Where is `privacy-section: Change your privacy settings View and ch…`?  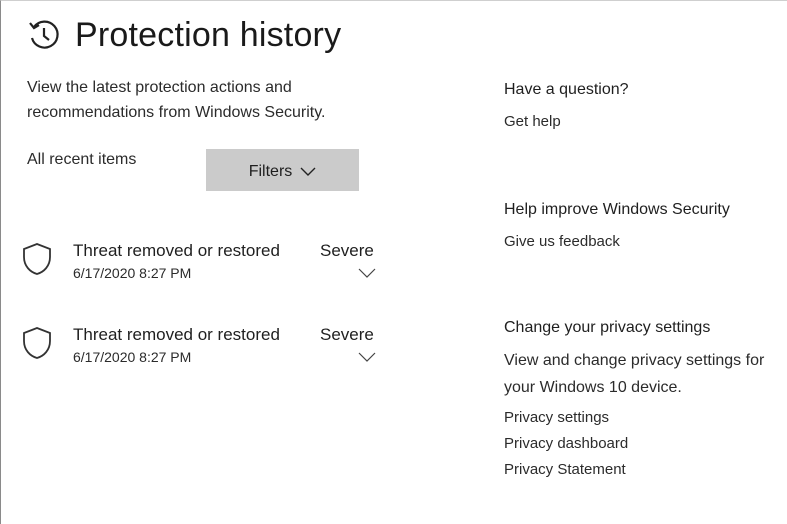 privacy-section: Change your privacy settings View and ch… is located at coordinates (645, 399).